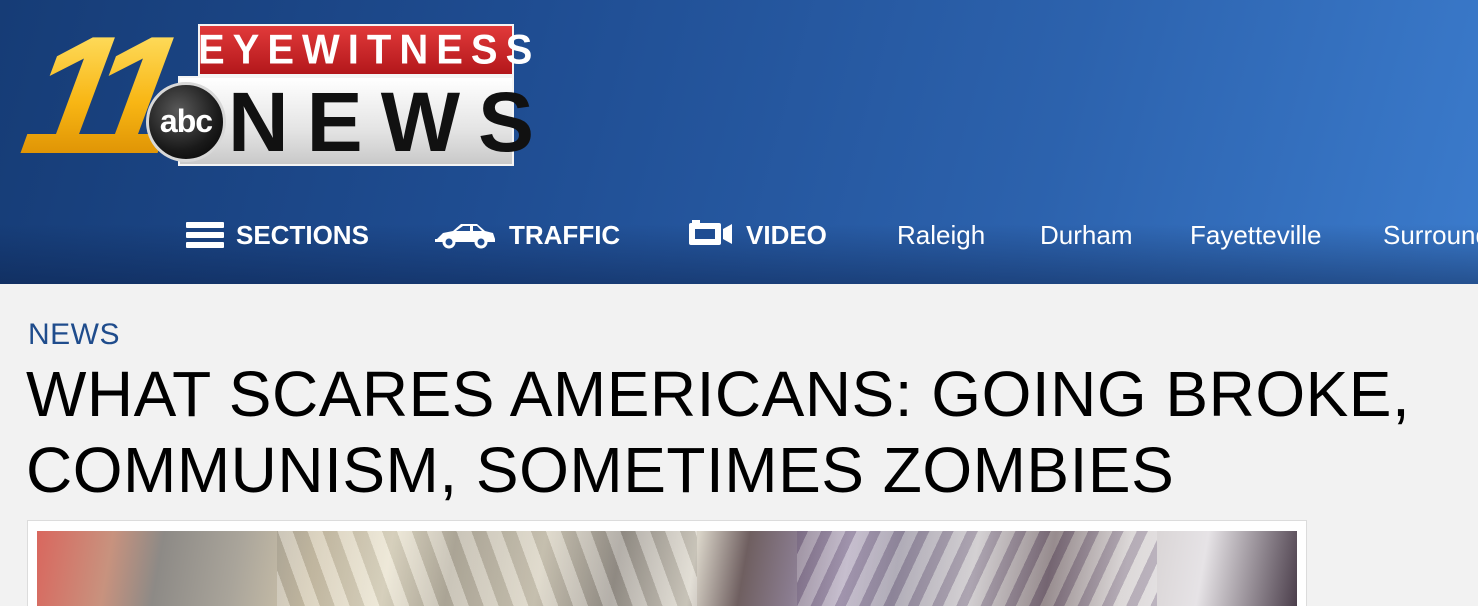 This screenshot has width=1478, height=606. I want to click on article-hero-image, so click(667, 568).